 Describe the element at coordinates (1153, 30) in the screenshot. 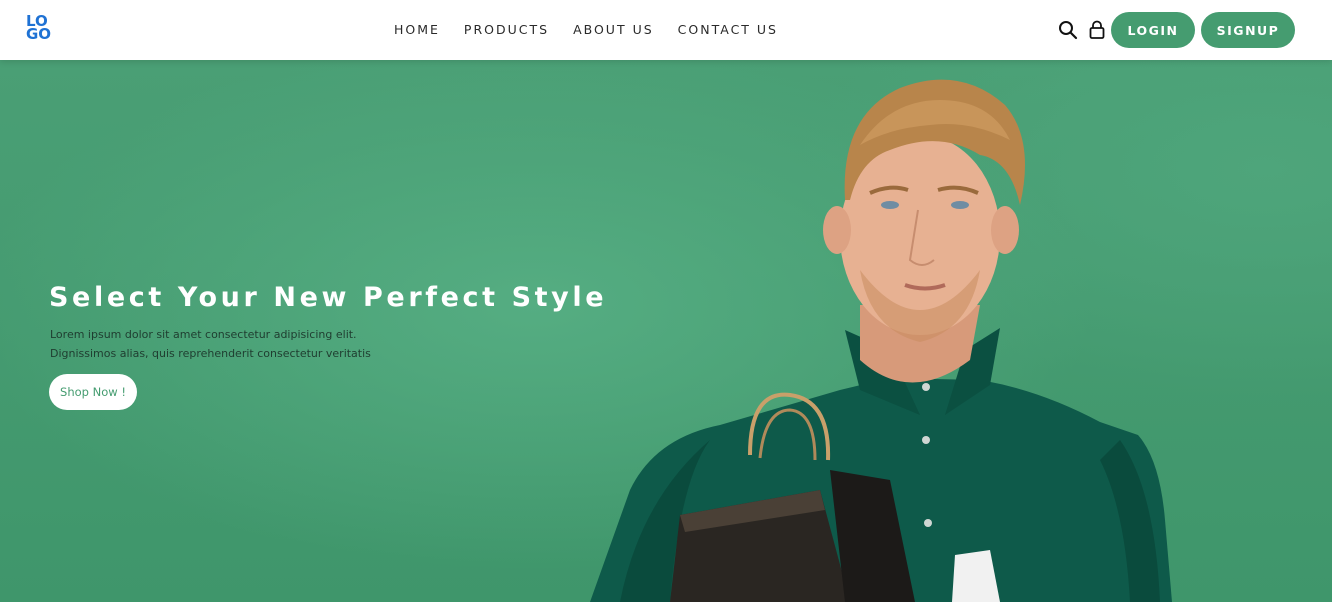

I see `login-button: LOGIN` at that location.